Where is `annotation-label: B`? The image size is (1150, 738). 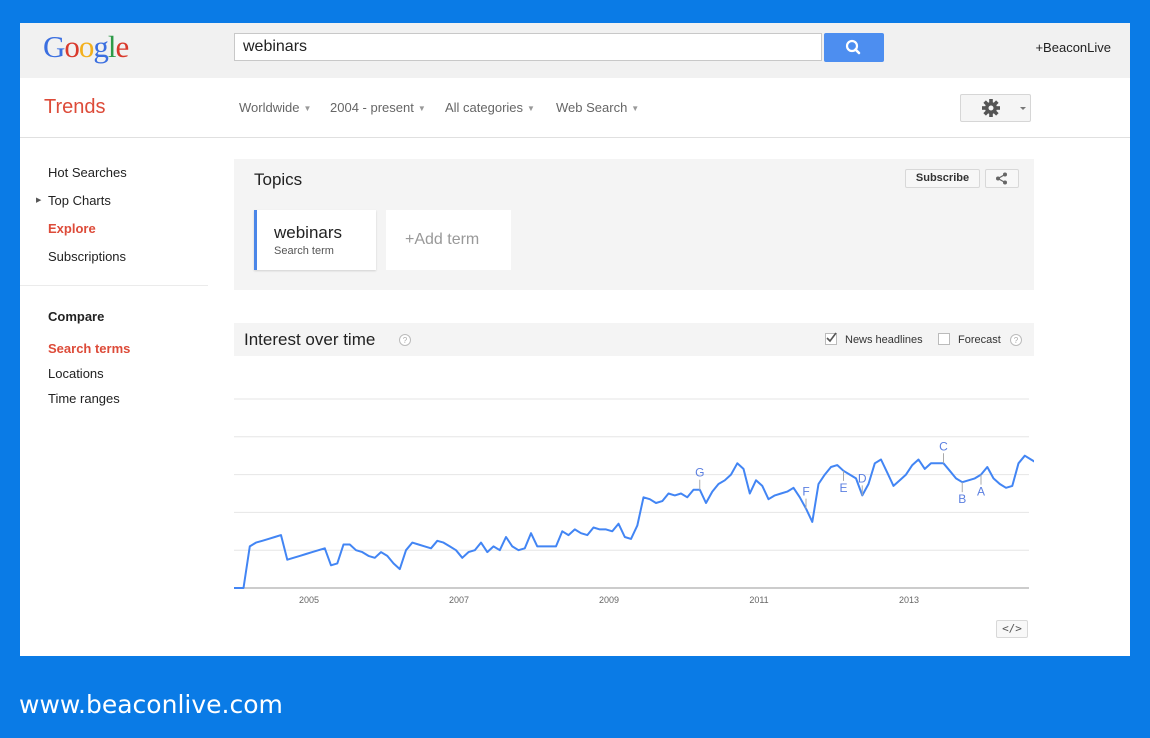 annotation-label: B is located at coordinates (962, 499).